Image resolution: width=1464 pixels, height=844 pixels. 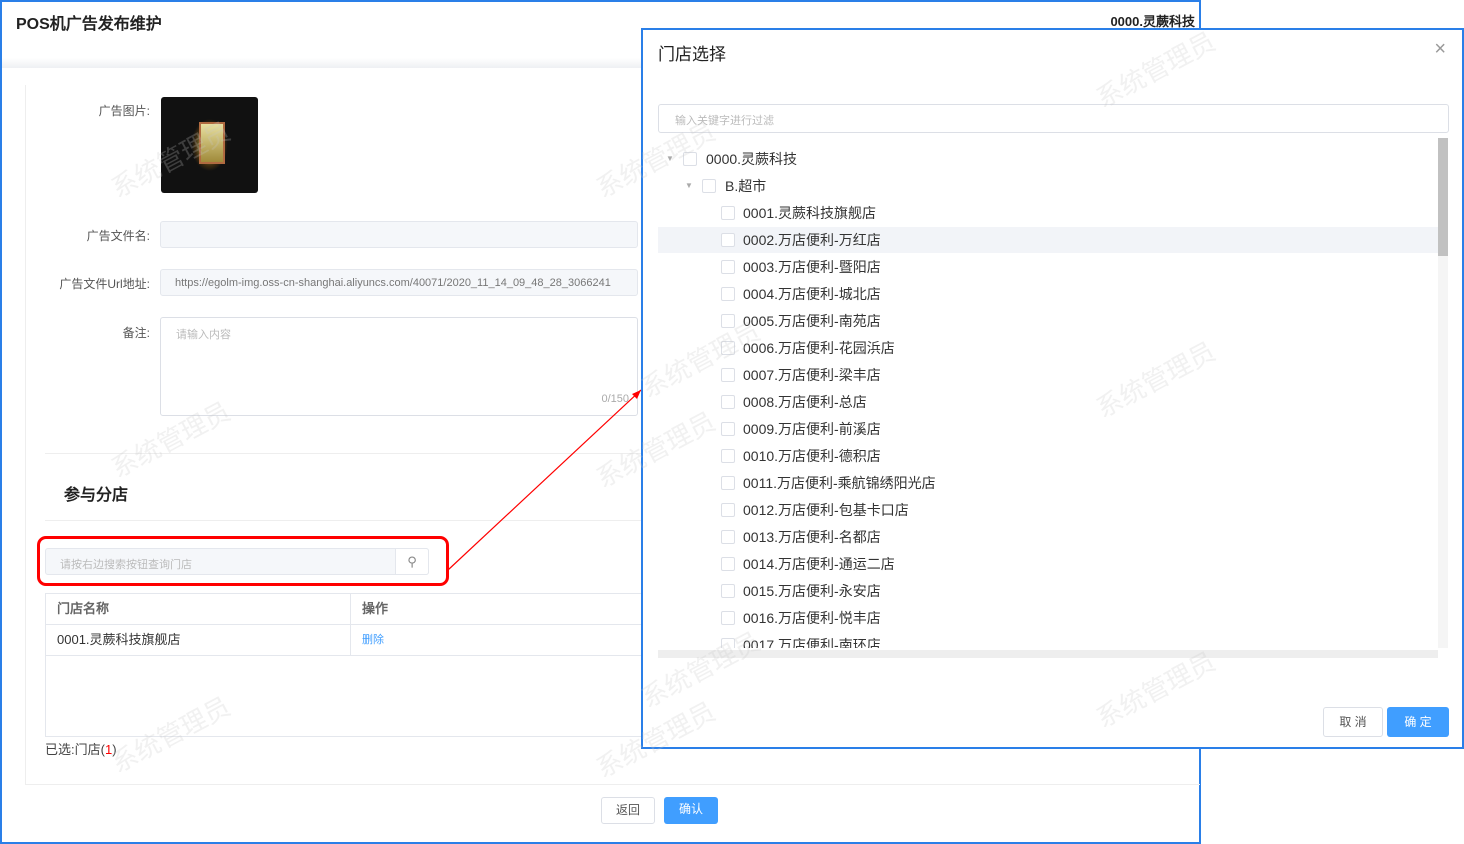 I want to click on tree-node-store: 0002.万店便利-万红店, so click(x=1048, y=240).